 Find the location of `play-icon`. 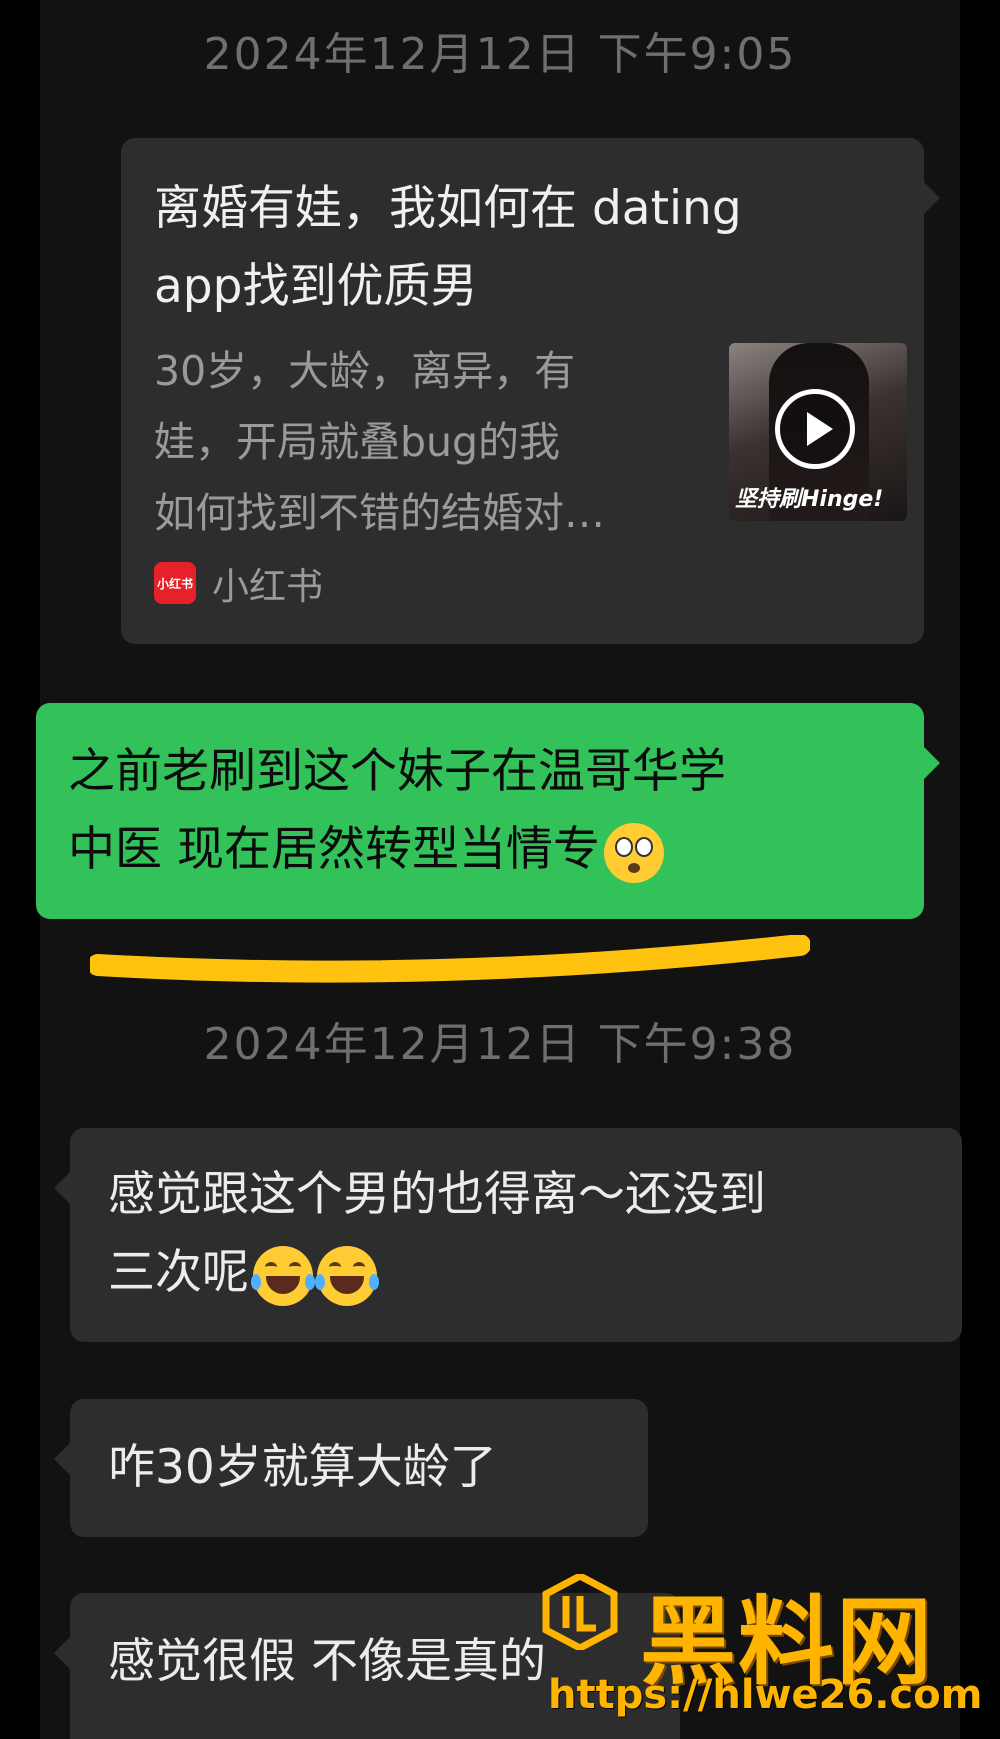

play-icon is located at coordinates (815, 429).